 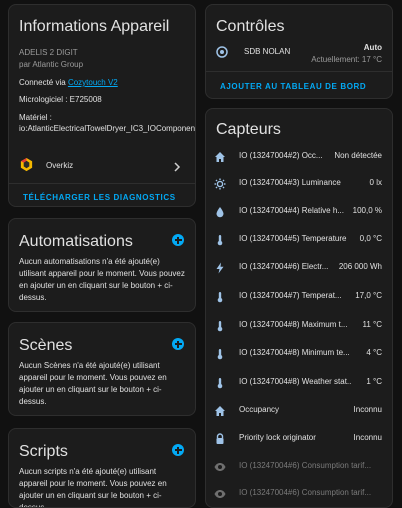 What do you see at coordinates (46, 345) in the screenshot?
I see `scenes-title: Scènes` at bounding box center [46, 345].